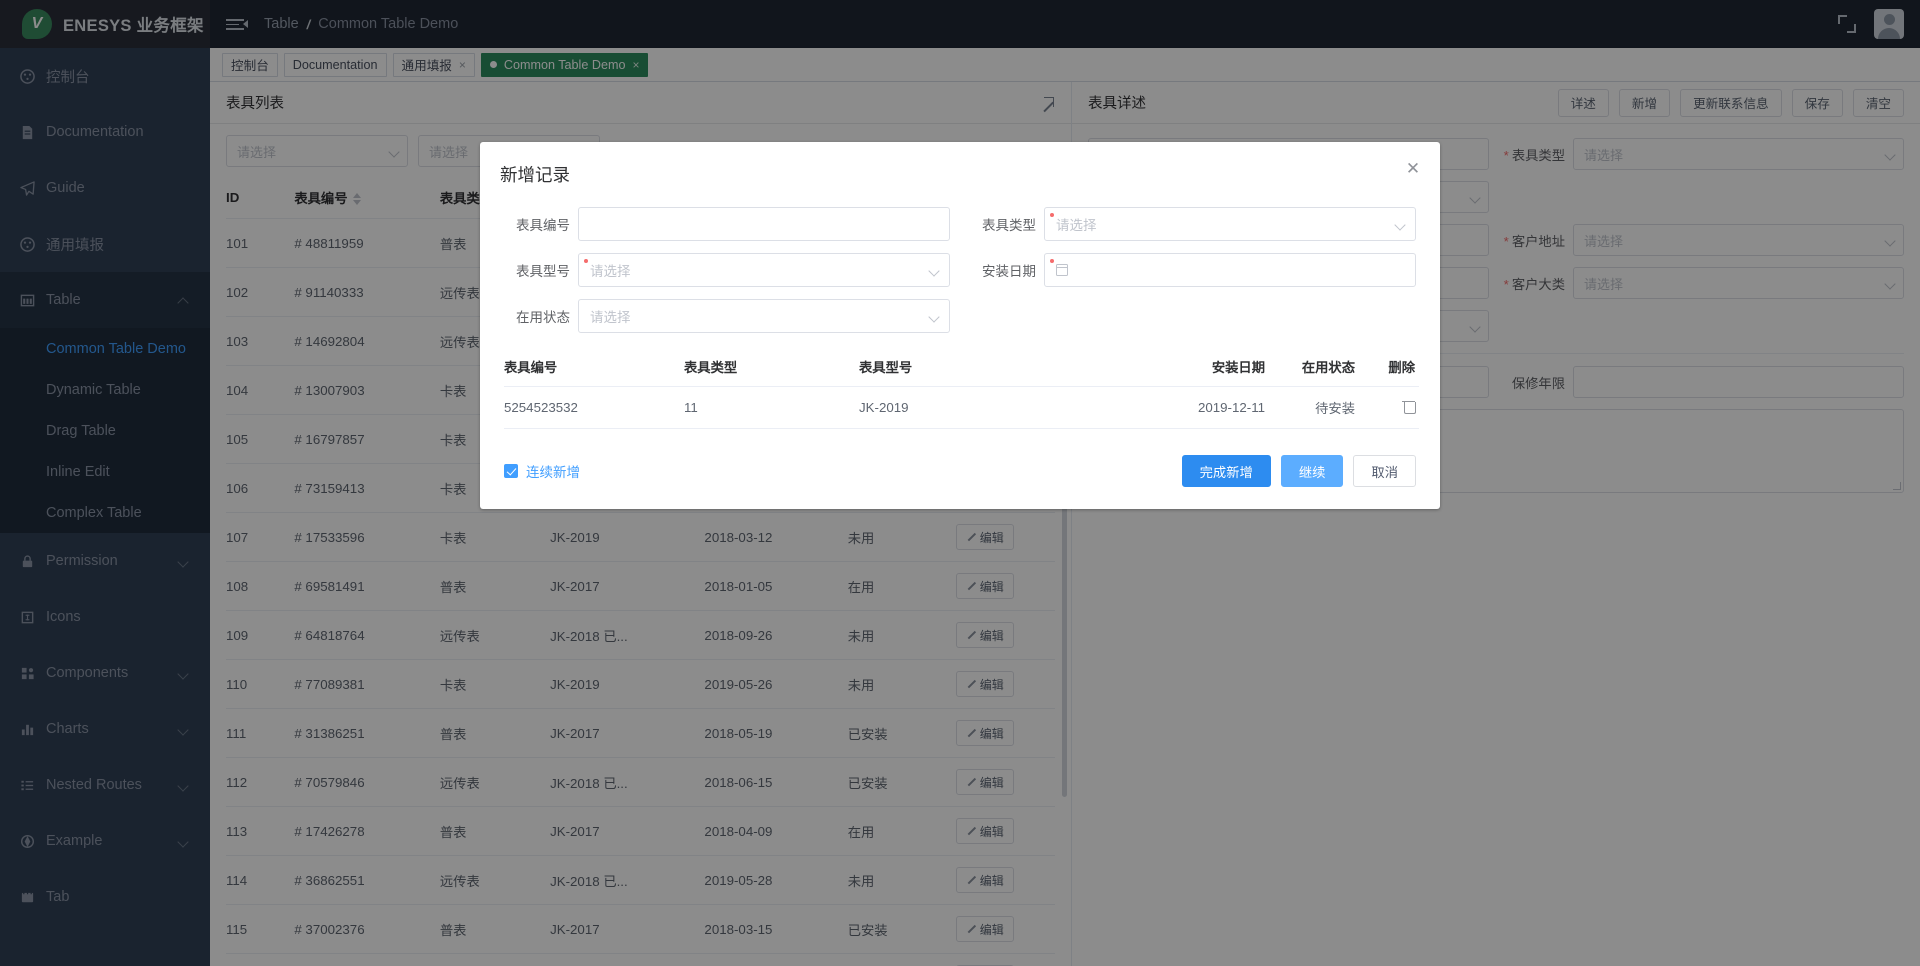 The image size is (1920, 966). Describe the element at coordinates (960, 471) in the screenshot. I see `modal-footer: 连续新增 完成新增 继续 取消` at that location.